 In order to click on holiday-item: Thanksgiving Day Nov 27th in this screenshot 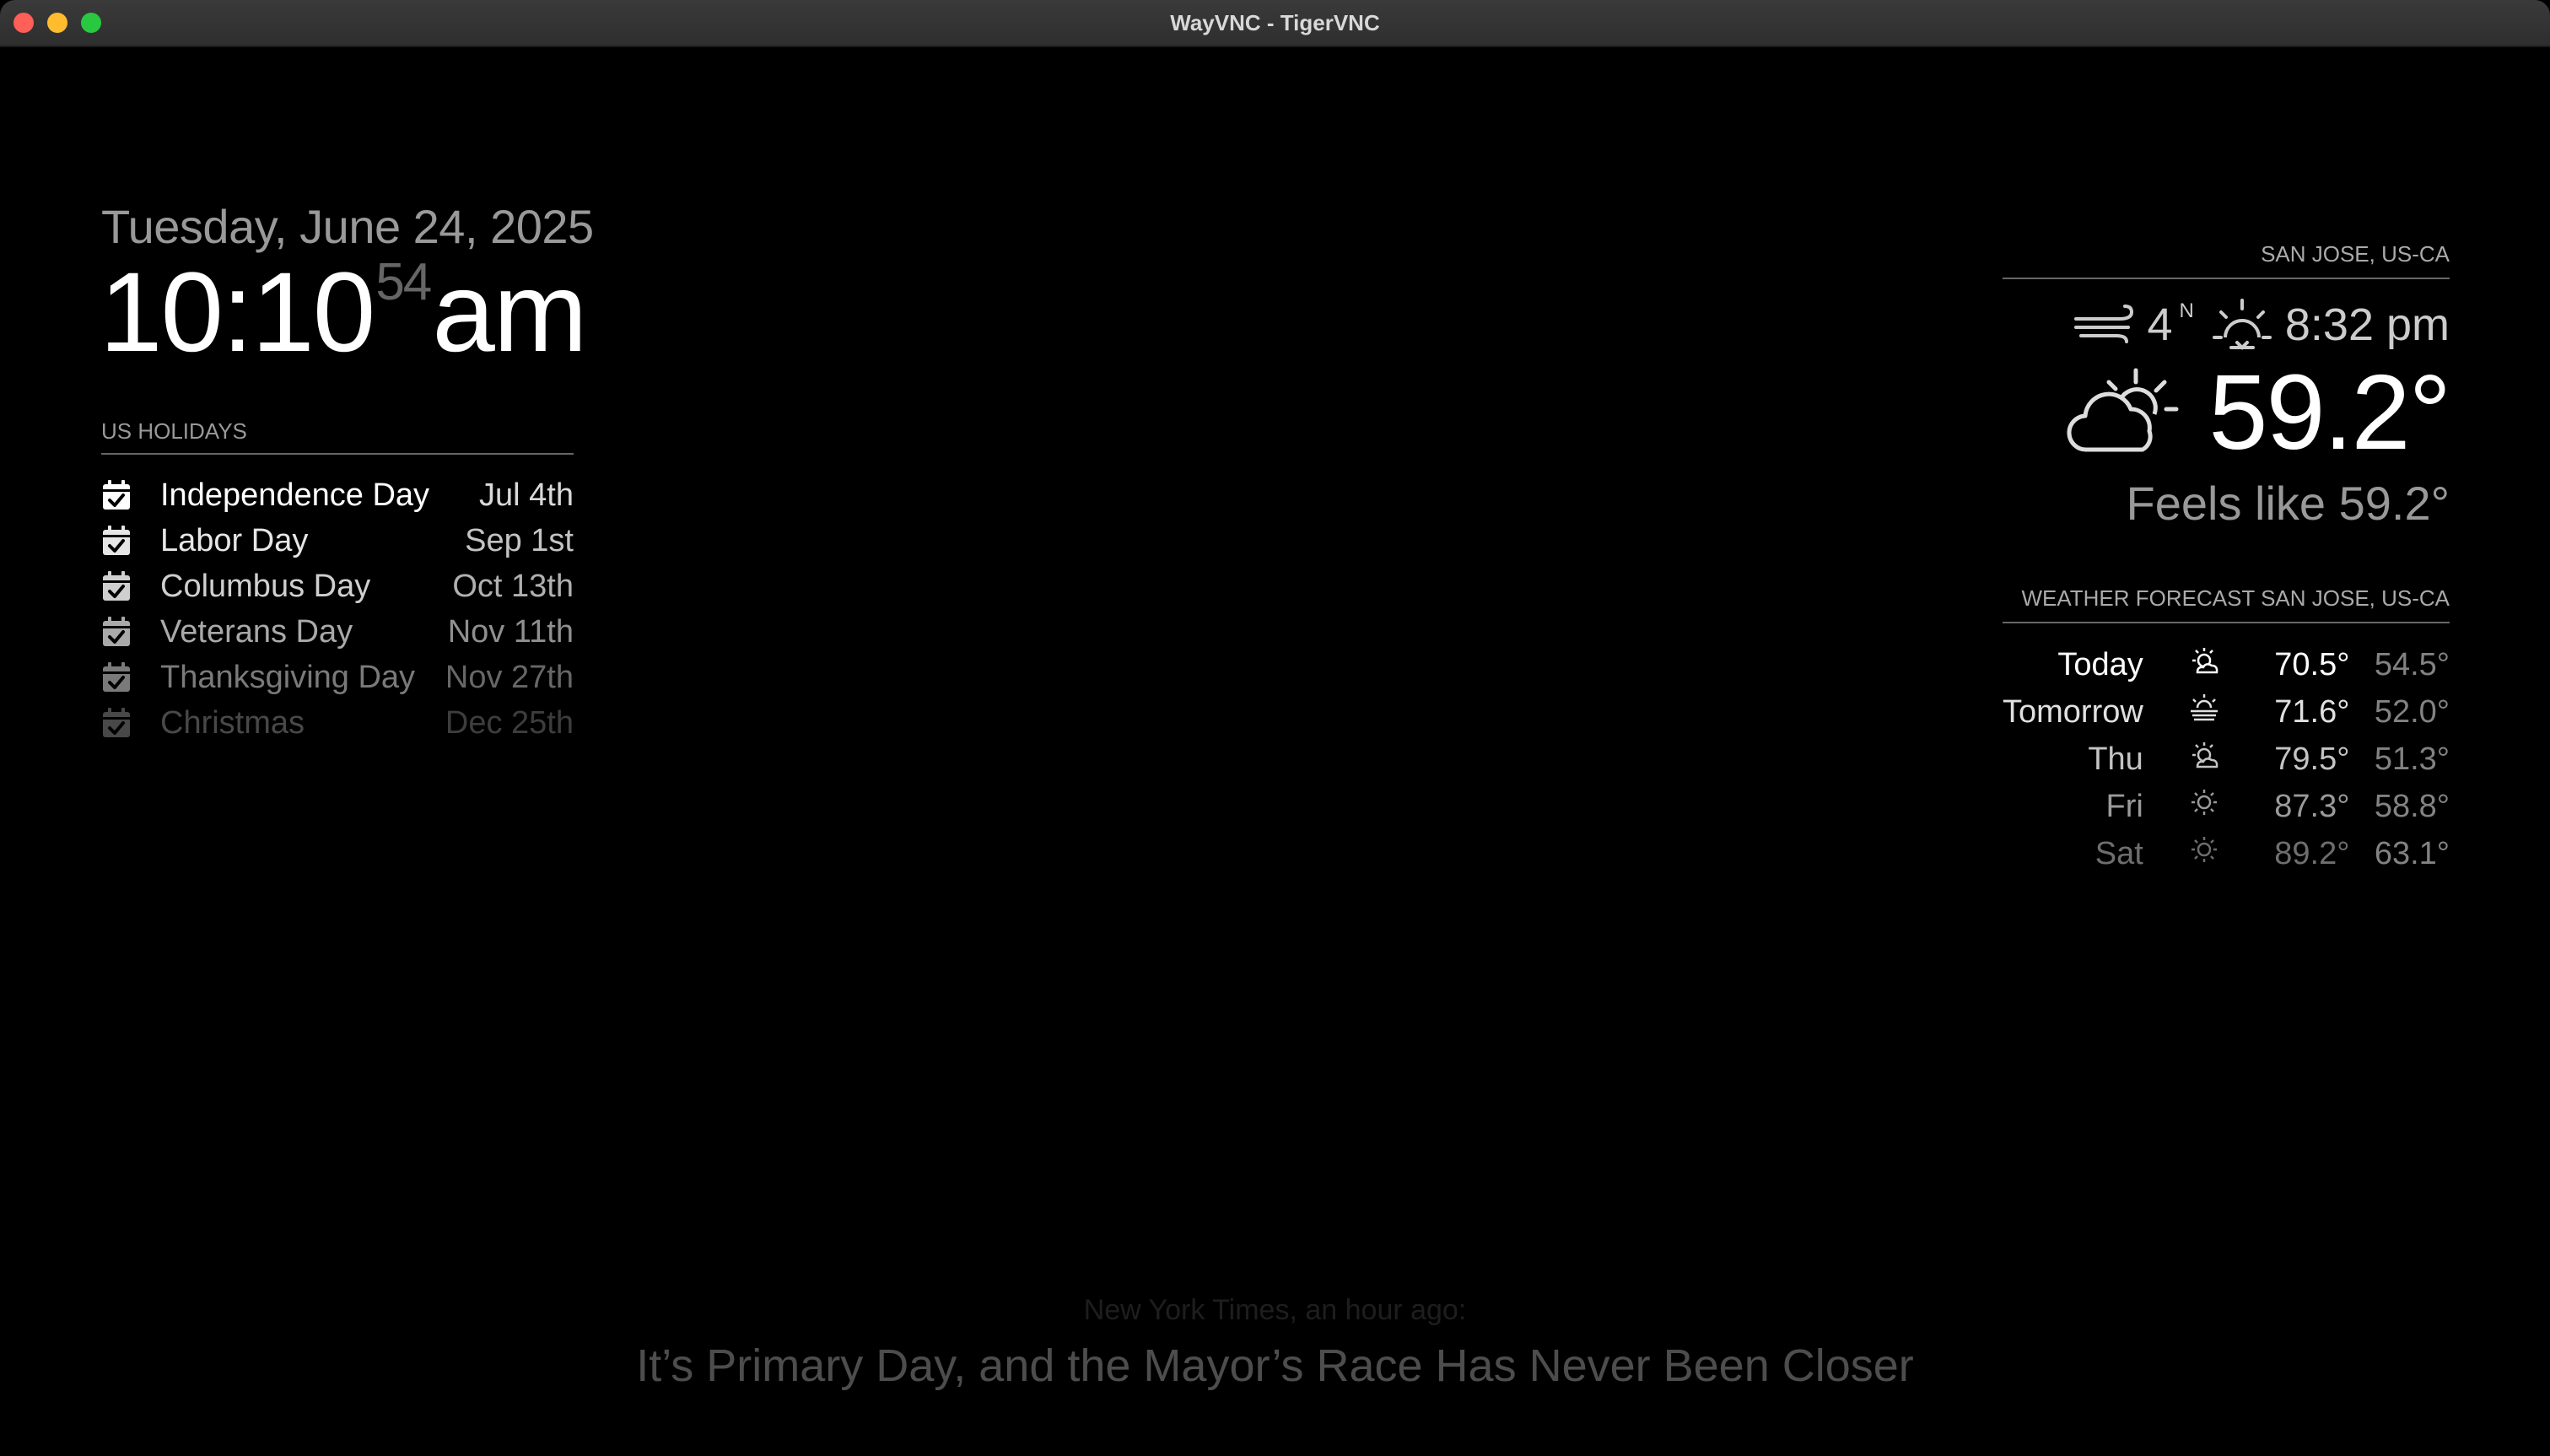, I will do `click(338, 677)`.